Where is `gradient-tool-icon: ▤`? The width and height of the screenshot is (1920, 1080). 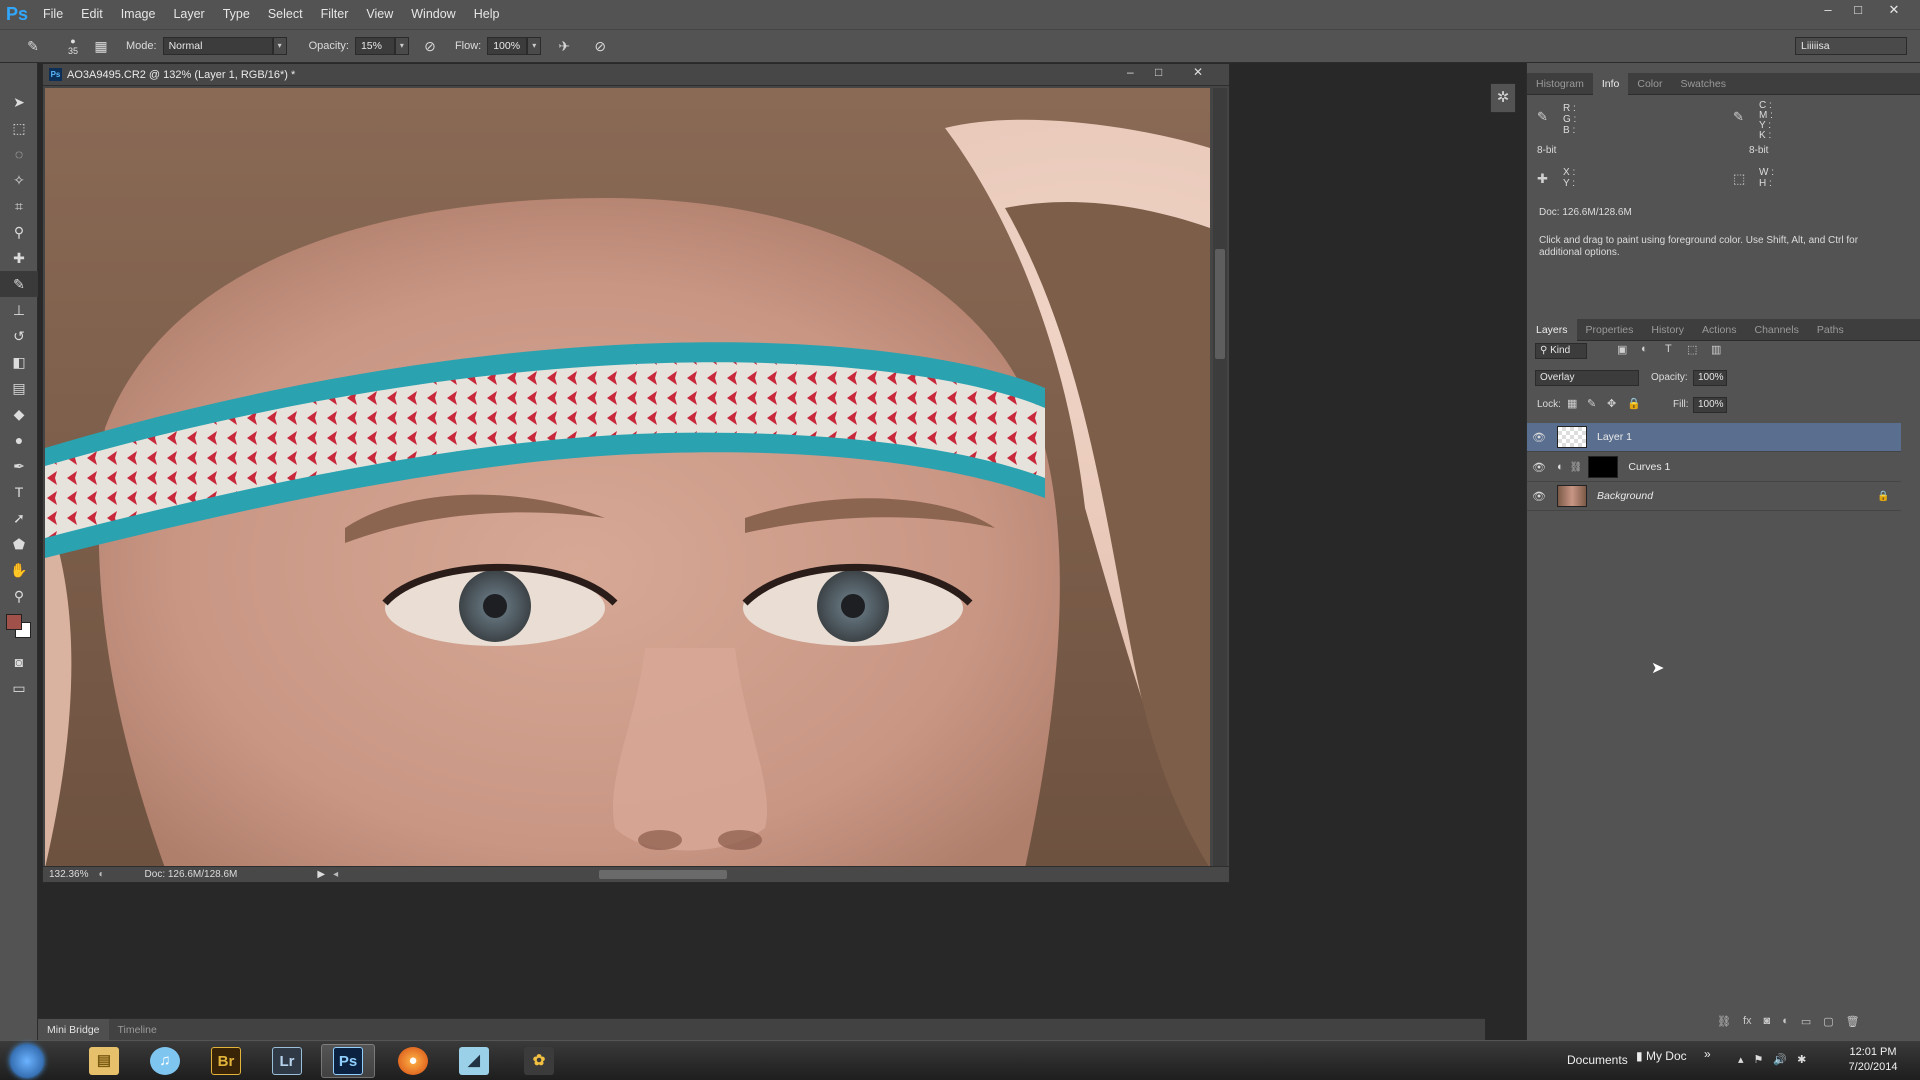
gradient-tool-icon: ▤ is located at coordinates (19, 388).